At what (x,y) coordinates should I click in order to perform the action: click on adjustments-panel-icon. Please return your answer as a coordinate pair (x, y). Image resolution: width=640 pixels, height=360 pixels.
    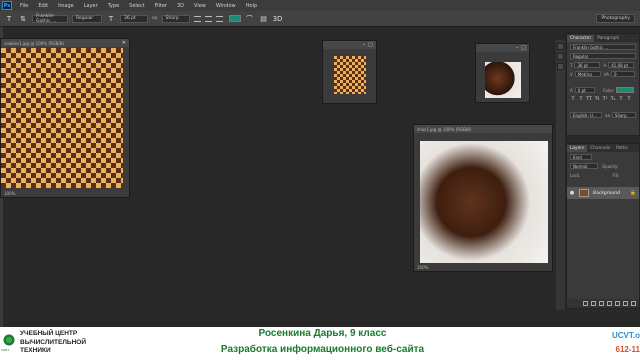
    Looking at the image, I should click on (560, 66).